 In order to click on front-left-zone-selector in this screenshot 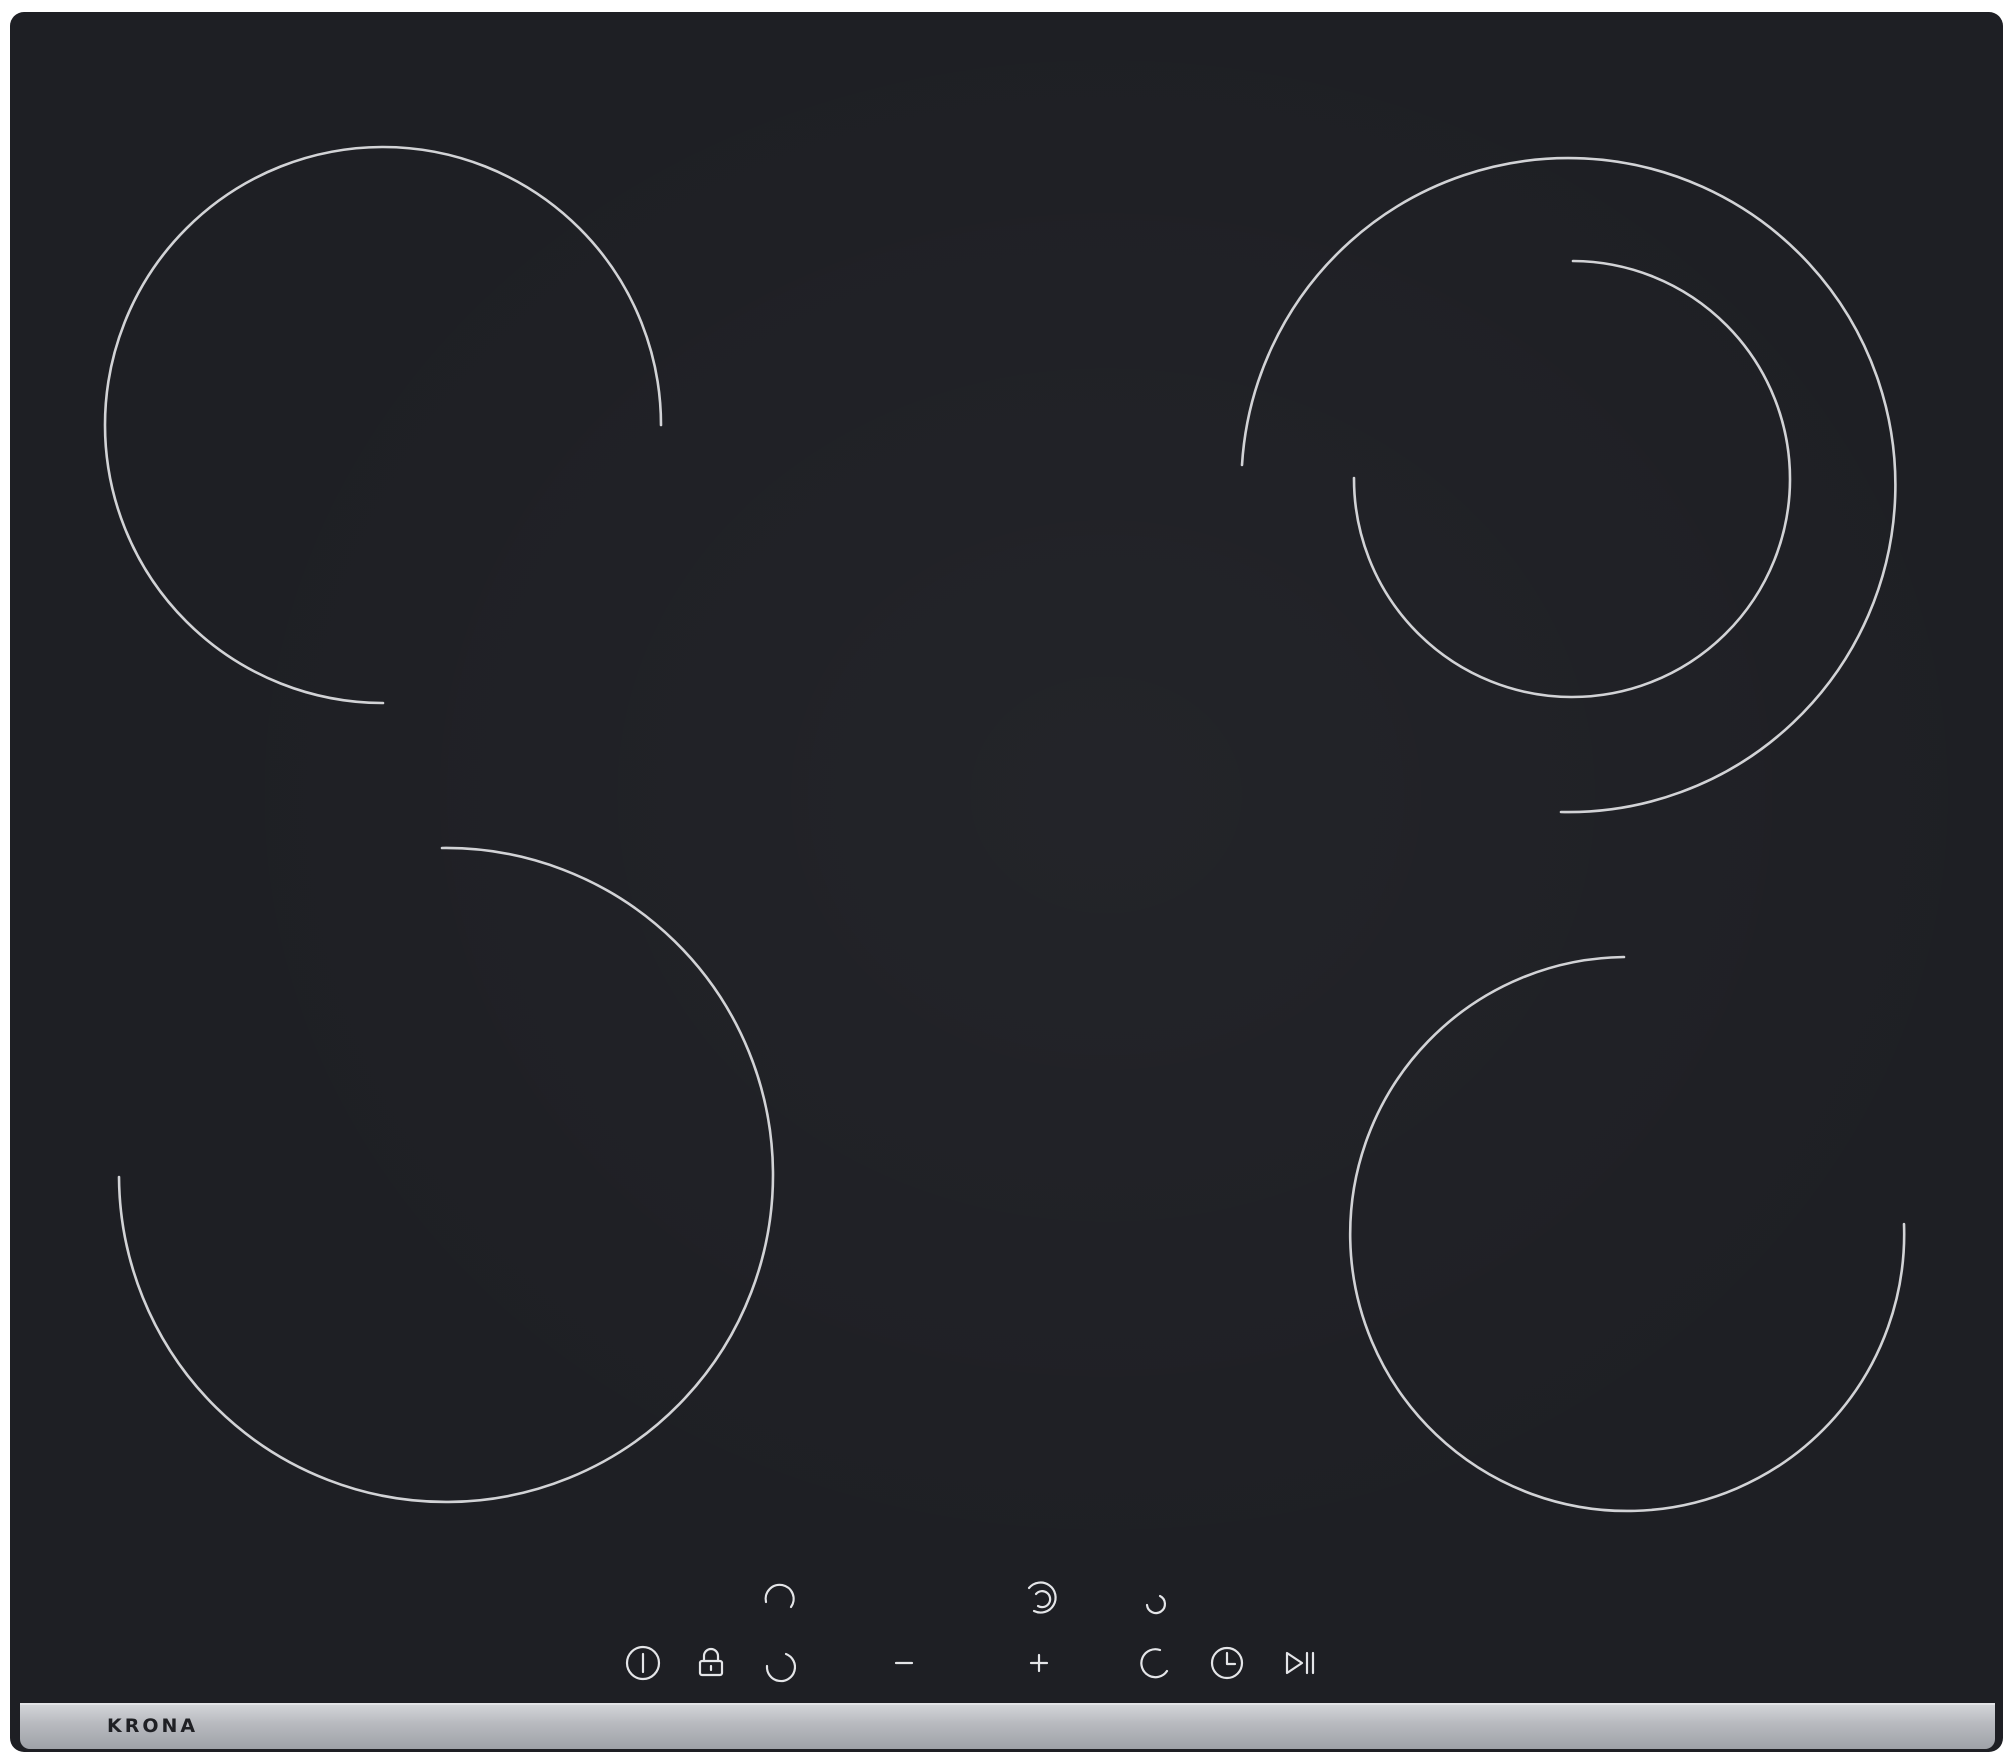, I will do `click(779, 1663)`.